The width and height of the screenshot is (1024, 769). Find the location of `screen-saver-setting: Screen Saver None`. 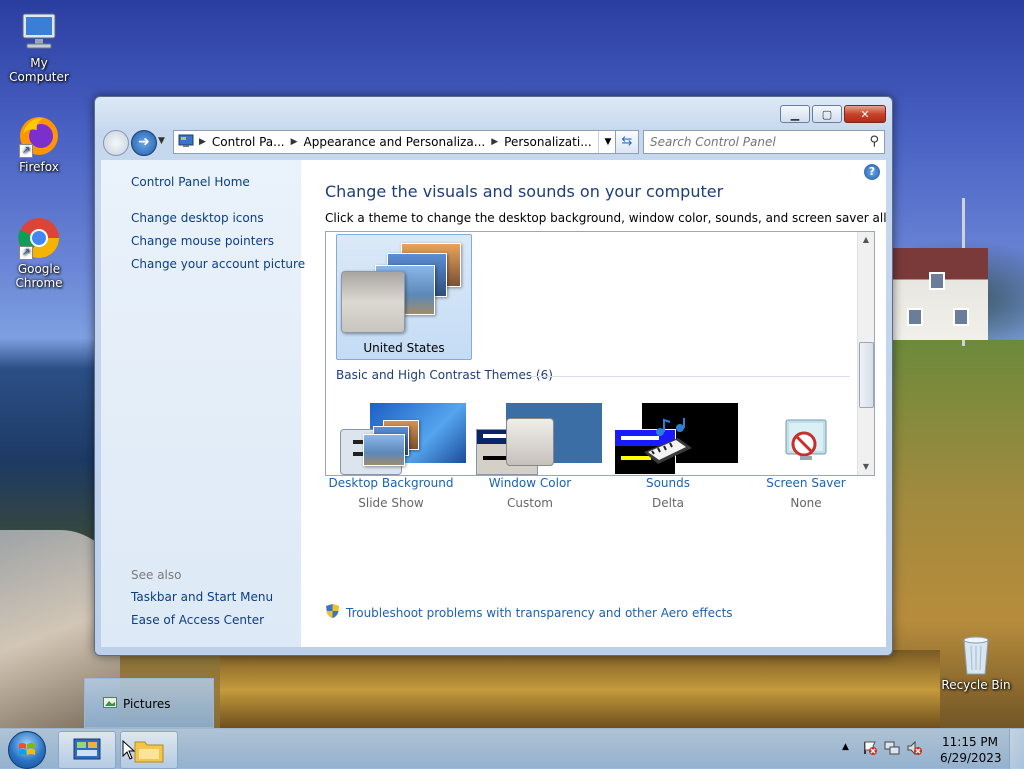

screen-saver-setting: Screen Saver None is located at coordinates (806, 464).